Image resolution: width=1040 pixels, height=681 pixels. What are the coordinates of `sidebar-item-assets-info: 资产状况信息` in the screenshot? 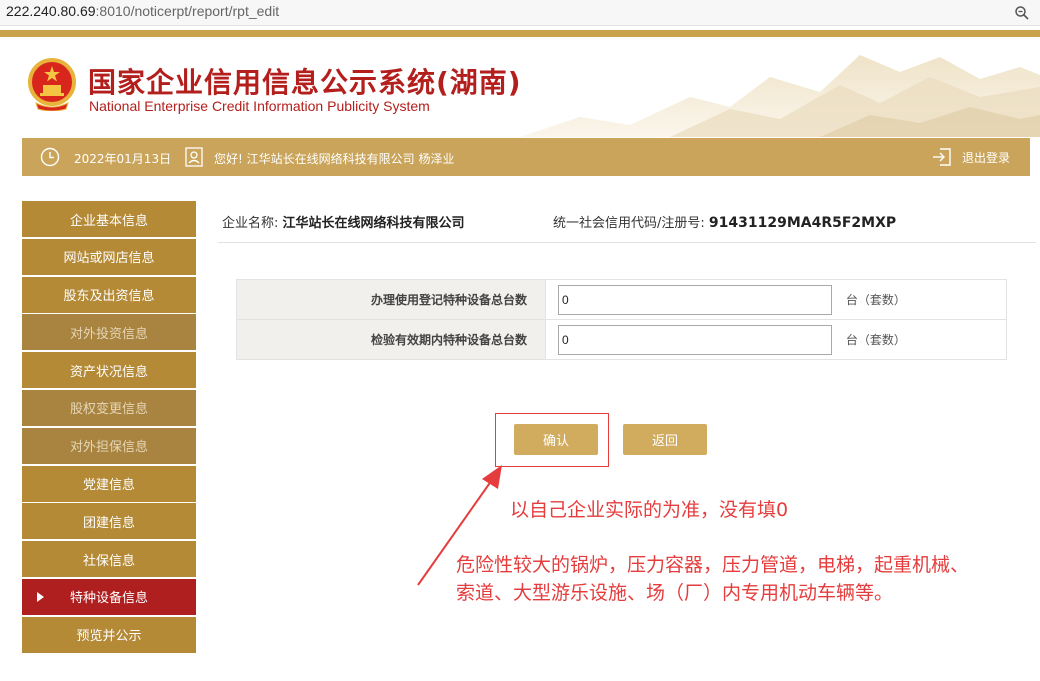 It's located at (109, 370).